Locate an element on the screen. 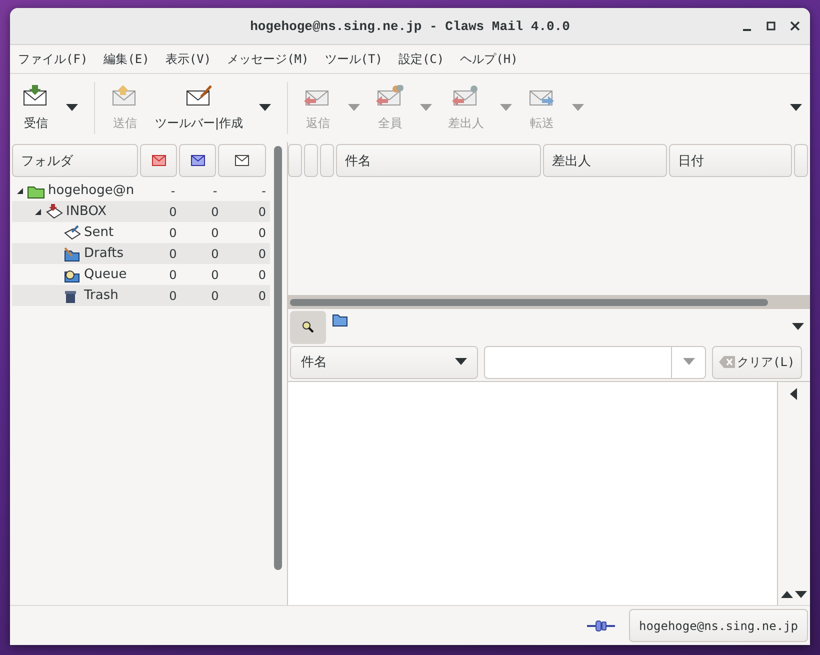  folder-row: Sent 0 0 0 is located at coordinates (141, 232).